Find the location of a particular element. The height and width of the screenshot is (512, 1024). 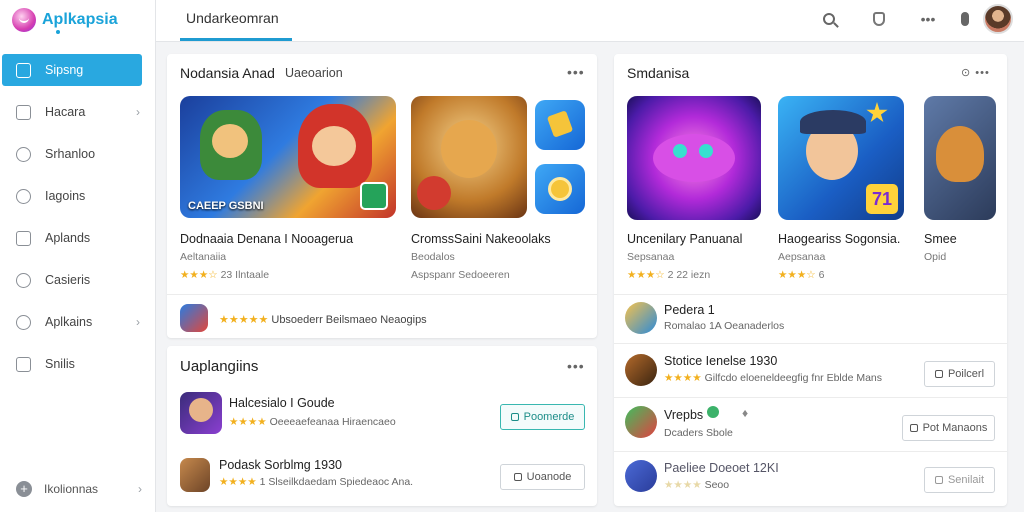

list-item-desc: Seoo is located at coordinates (717, 485).